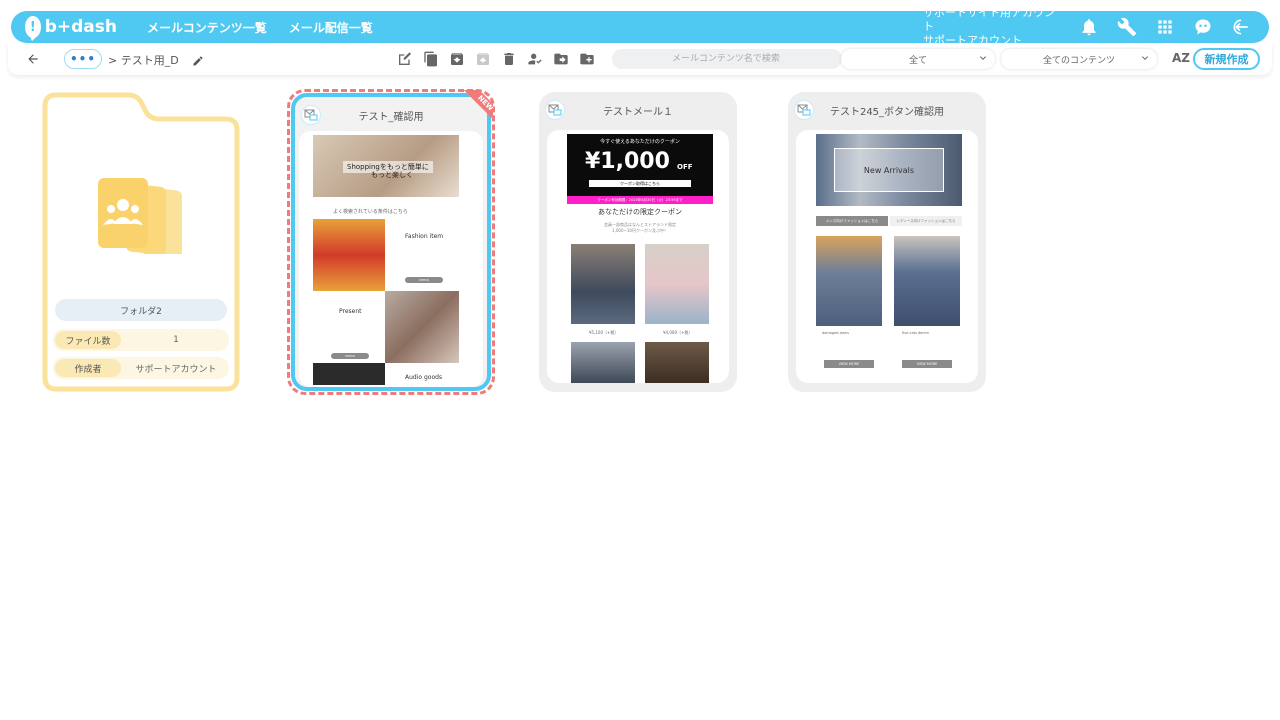 The image size is (1280, 720). Describe the element at coordinates (627, 161) in the screenshot. I see `coupon-amount: ¥1,000` at that location.